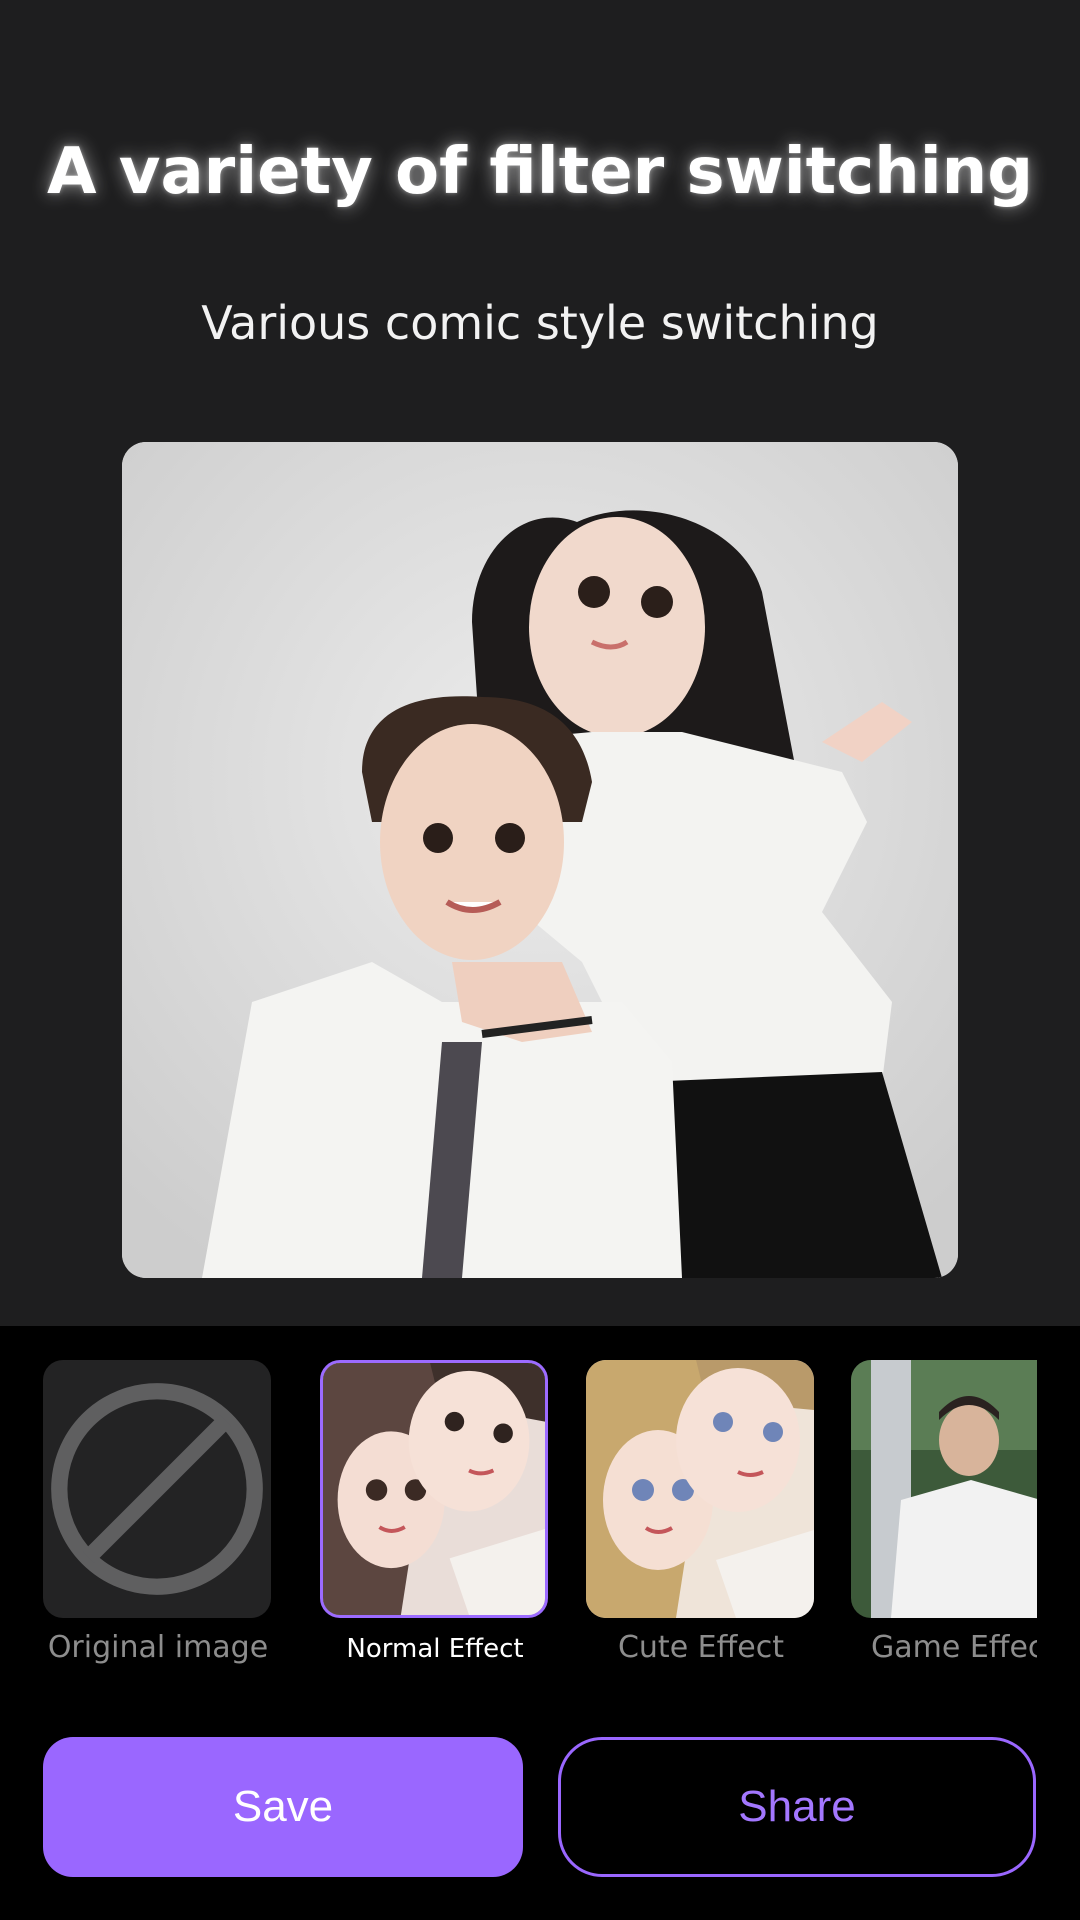  What do you see at coordinates (434, 1489) in the screenshot?
I see `filter-normal-thumb` at bounding box center [434, 1489].